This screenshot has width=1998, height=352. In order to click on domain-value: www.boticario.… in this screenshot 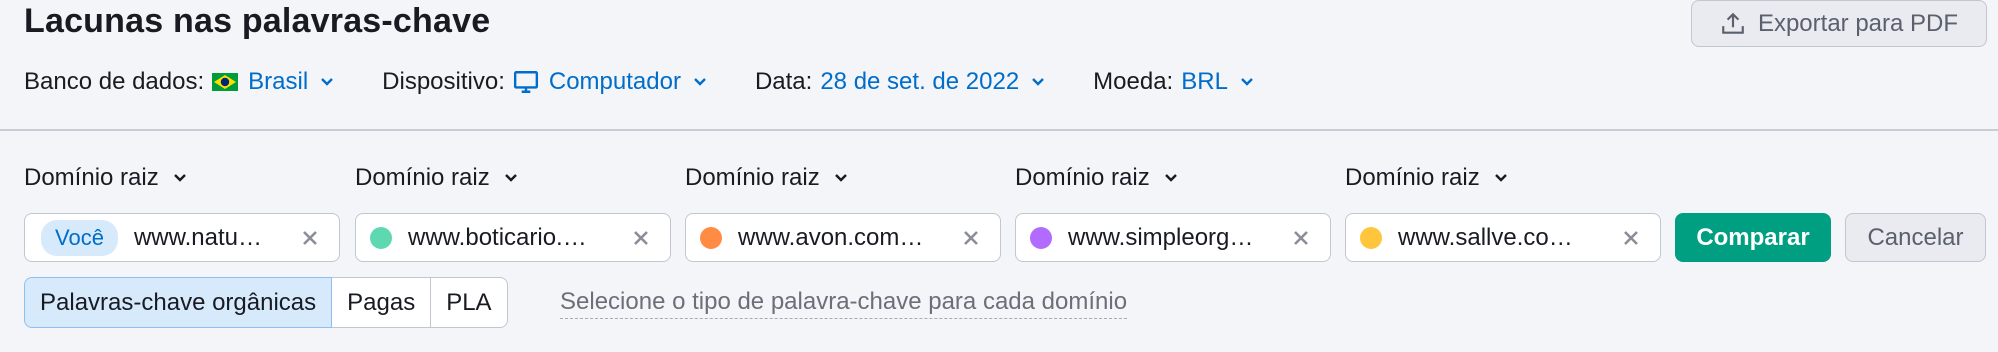, I will do `click(497, 237)`.